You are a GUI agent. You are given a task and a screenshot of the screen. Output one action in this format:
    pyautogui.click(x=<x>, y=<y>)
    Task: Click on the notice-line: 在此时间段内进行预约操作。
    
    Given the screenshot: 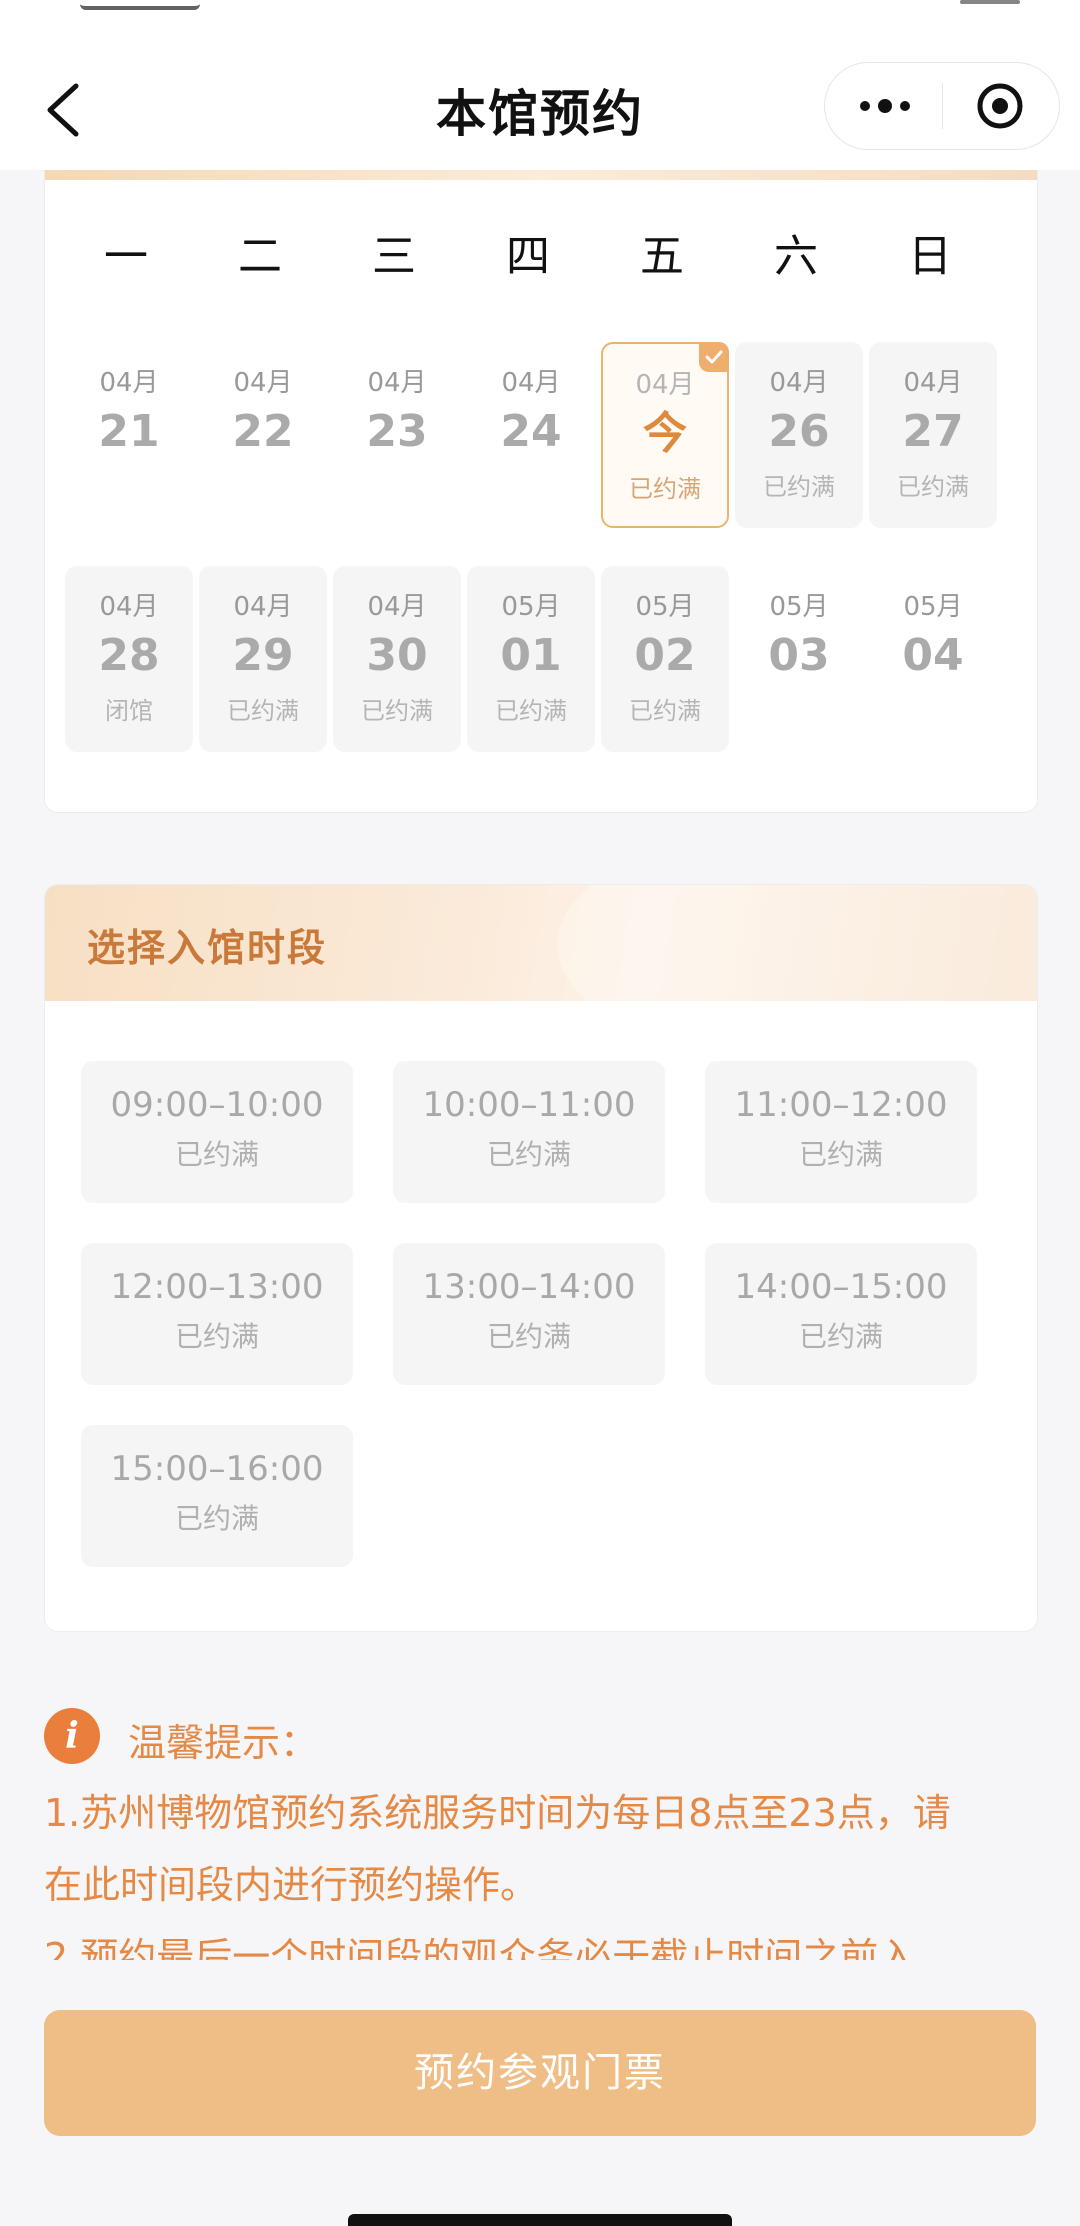 What is the action you would take?
    pyautogui.click(x=291, y=1885)
    